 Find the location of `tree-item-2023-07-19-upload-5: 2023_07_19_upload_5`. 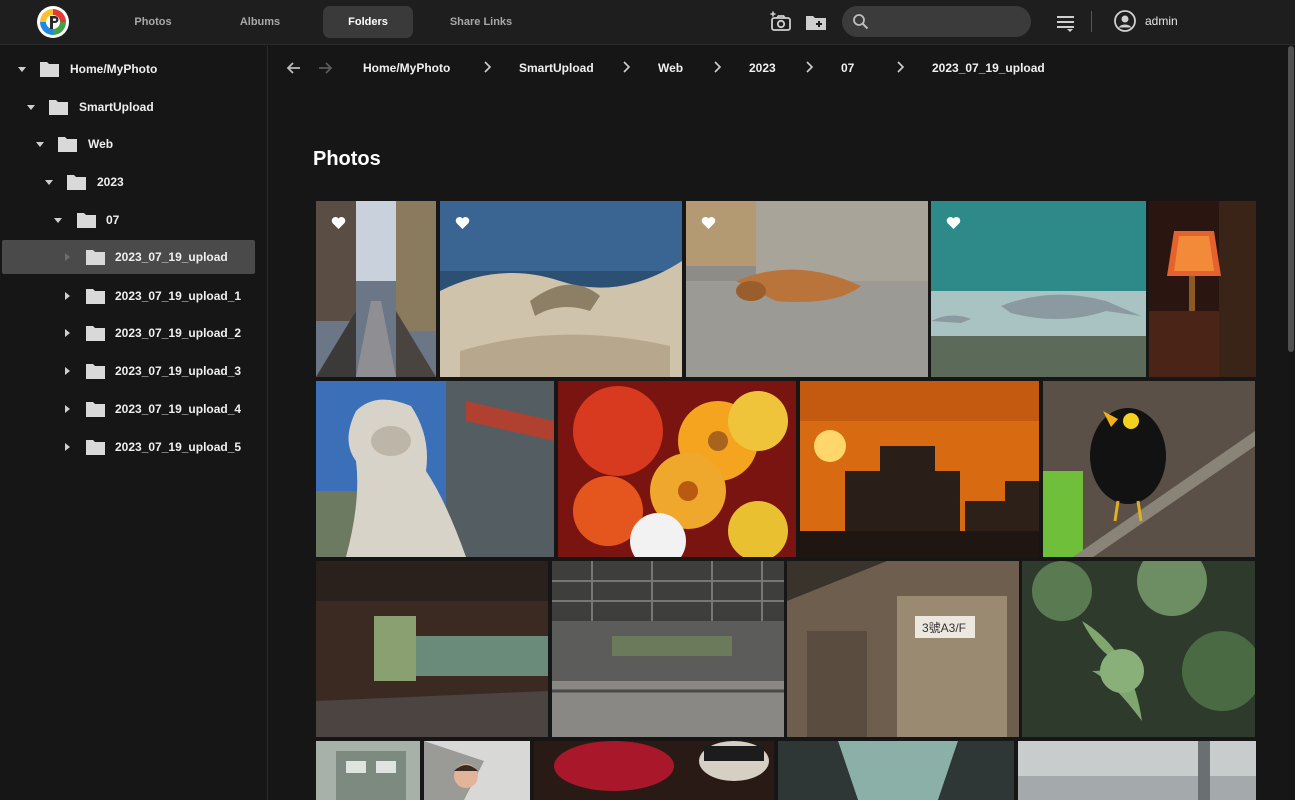

tree-item-2023-07-19-upload-5: 2023_07_19_upload_5 is located at coordinates (134, 447).